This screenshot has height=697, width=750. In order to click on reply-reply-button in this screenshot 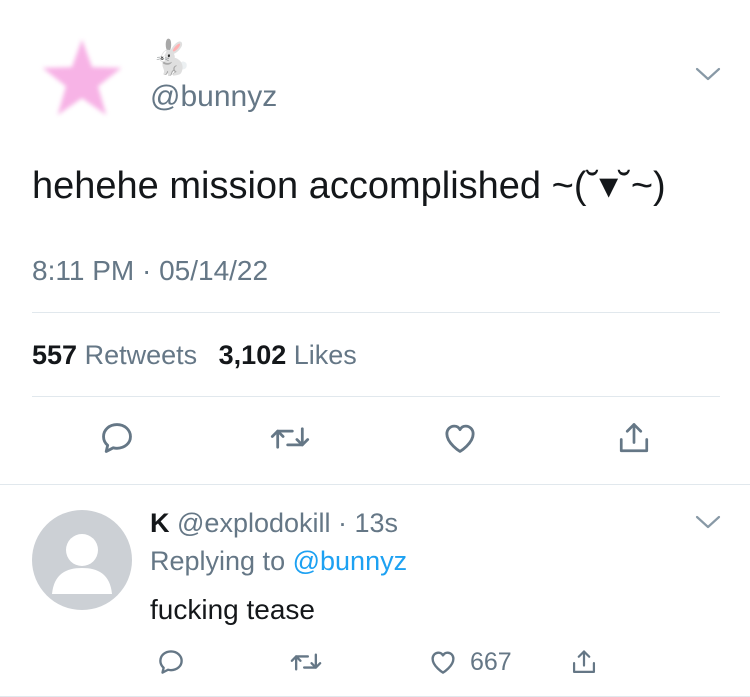, I will do `click(171, 662)`.